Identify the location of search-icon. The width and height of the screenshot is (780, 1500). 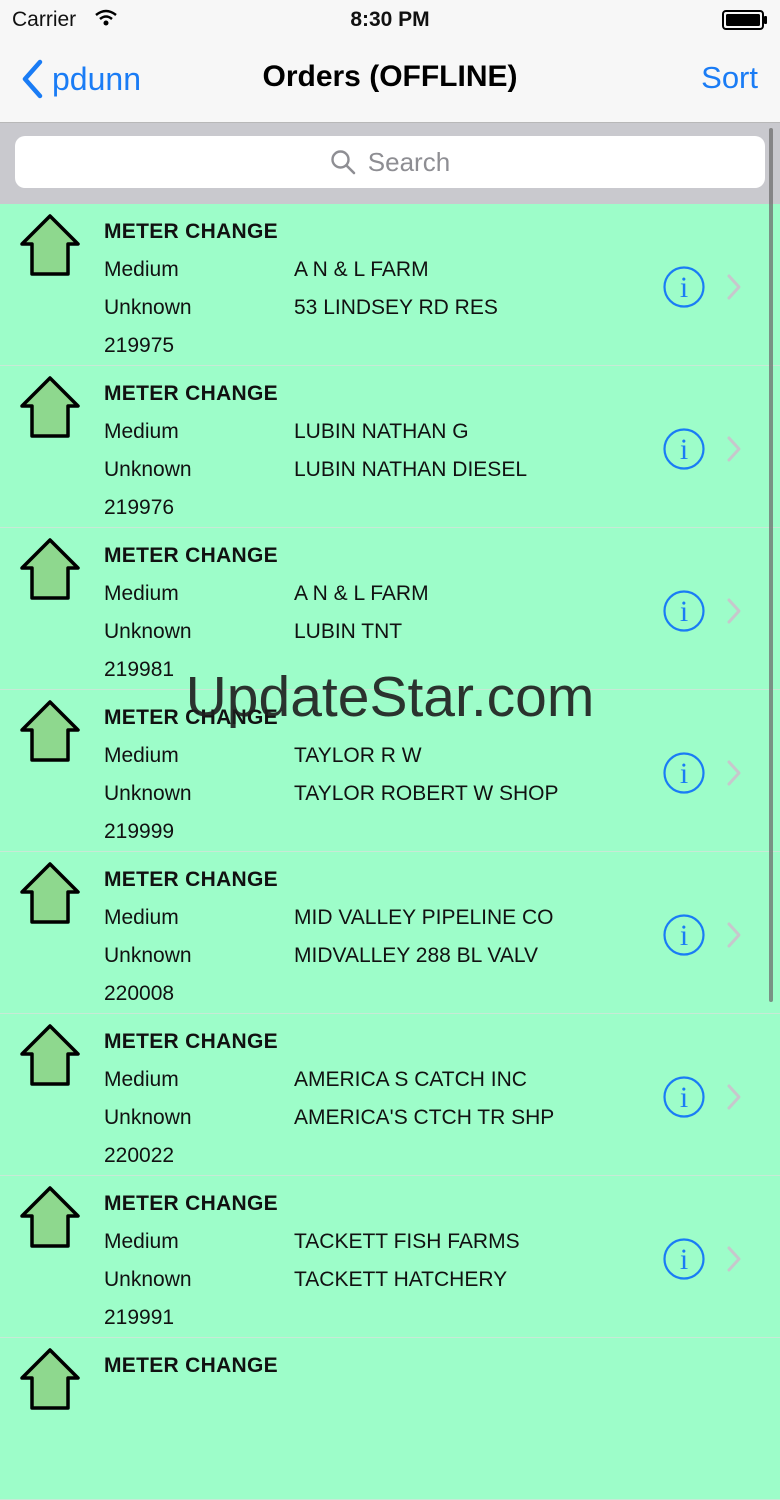
(343, 162).